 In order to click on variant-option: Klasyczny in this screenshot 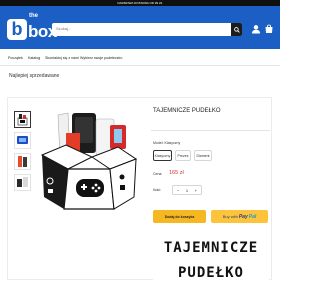, I will do `click(162, 155)`.